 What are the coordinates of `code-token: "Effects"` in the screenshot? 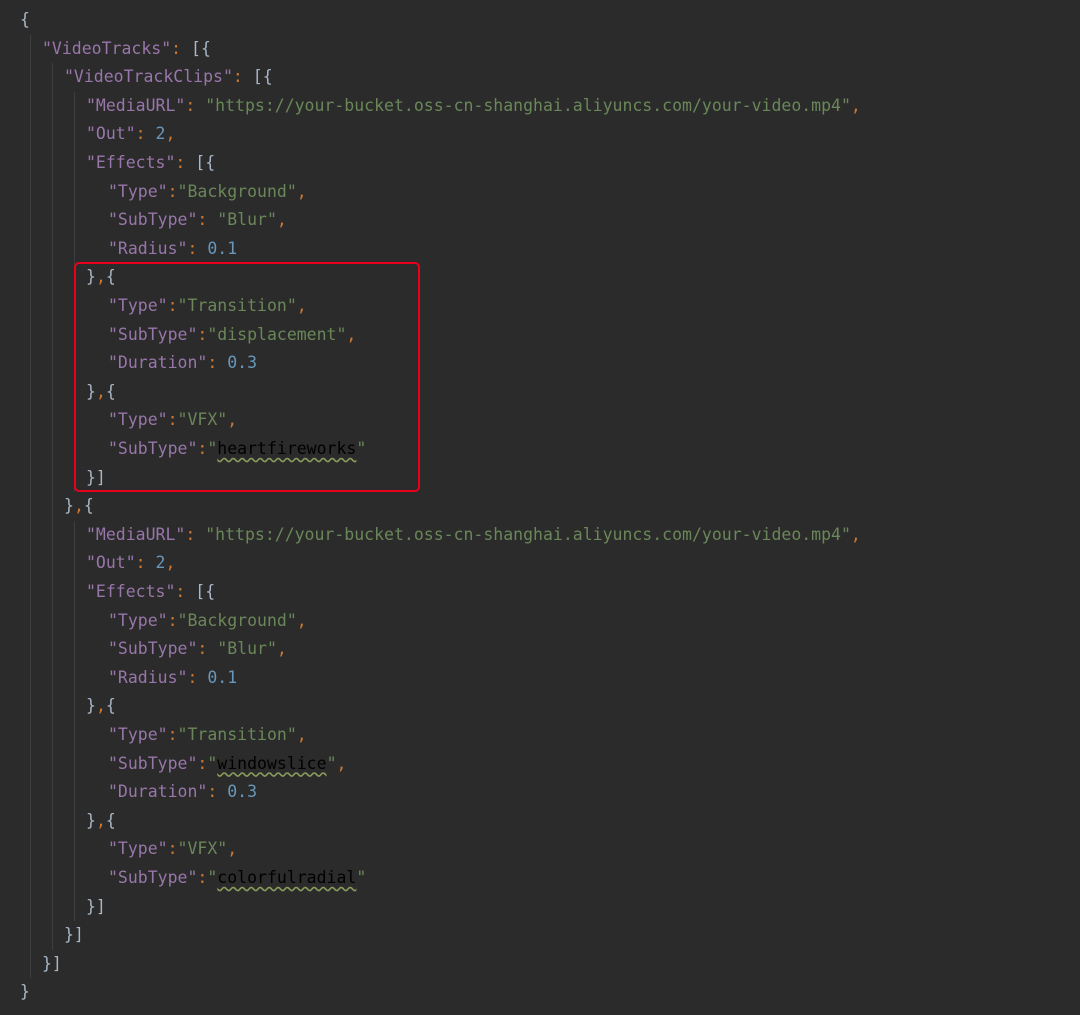 It's located at (131, 162).